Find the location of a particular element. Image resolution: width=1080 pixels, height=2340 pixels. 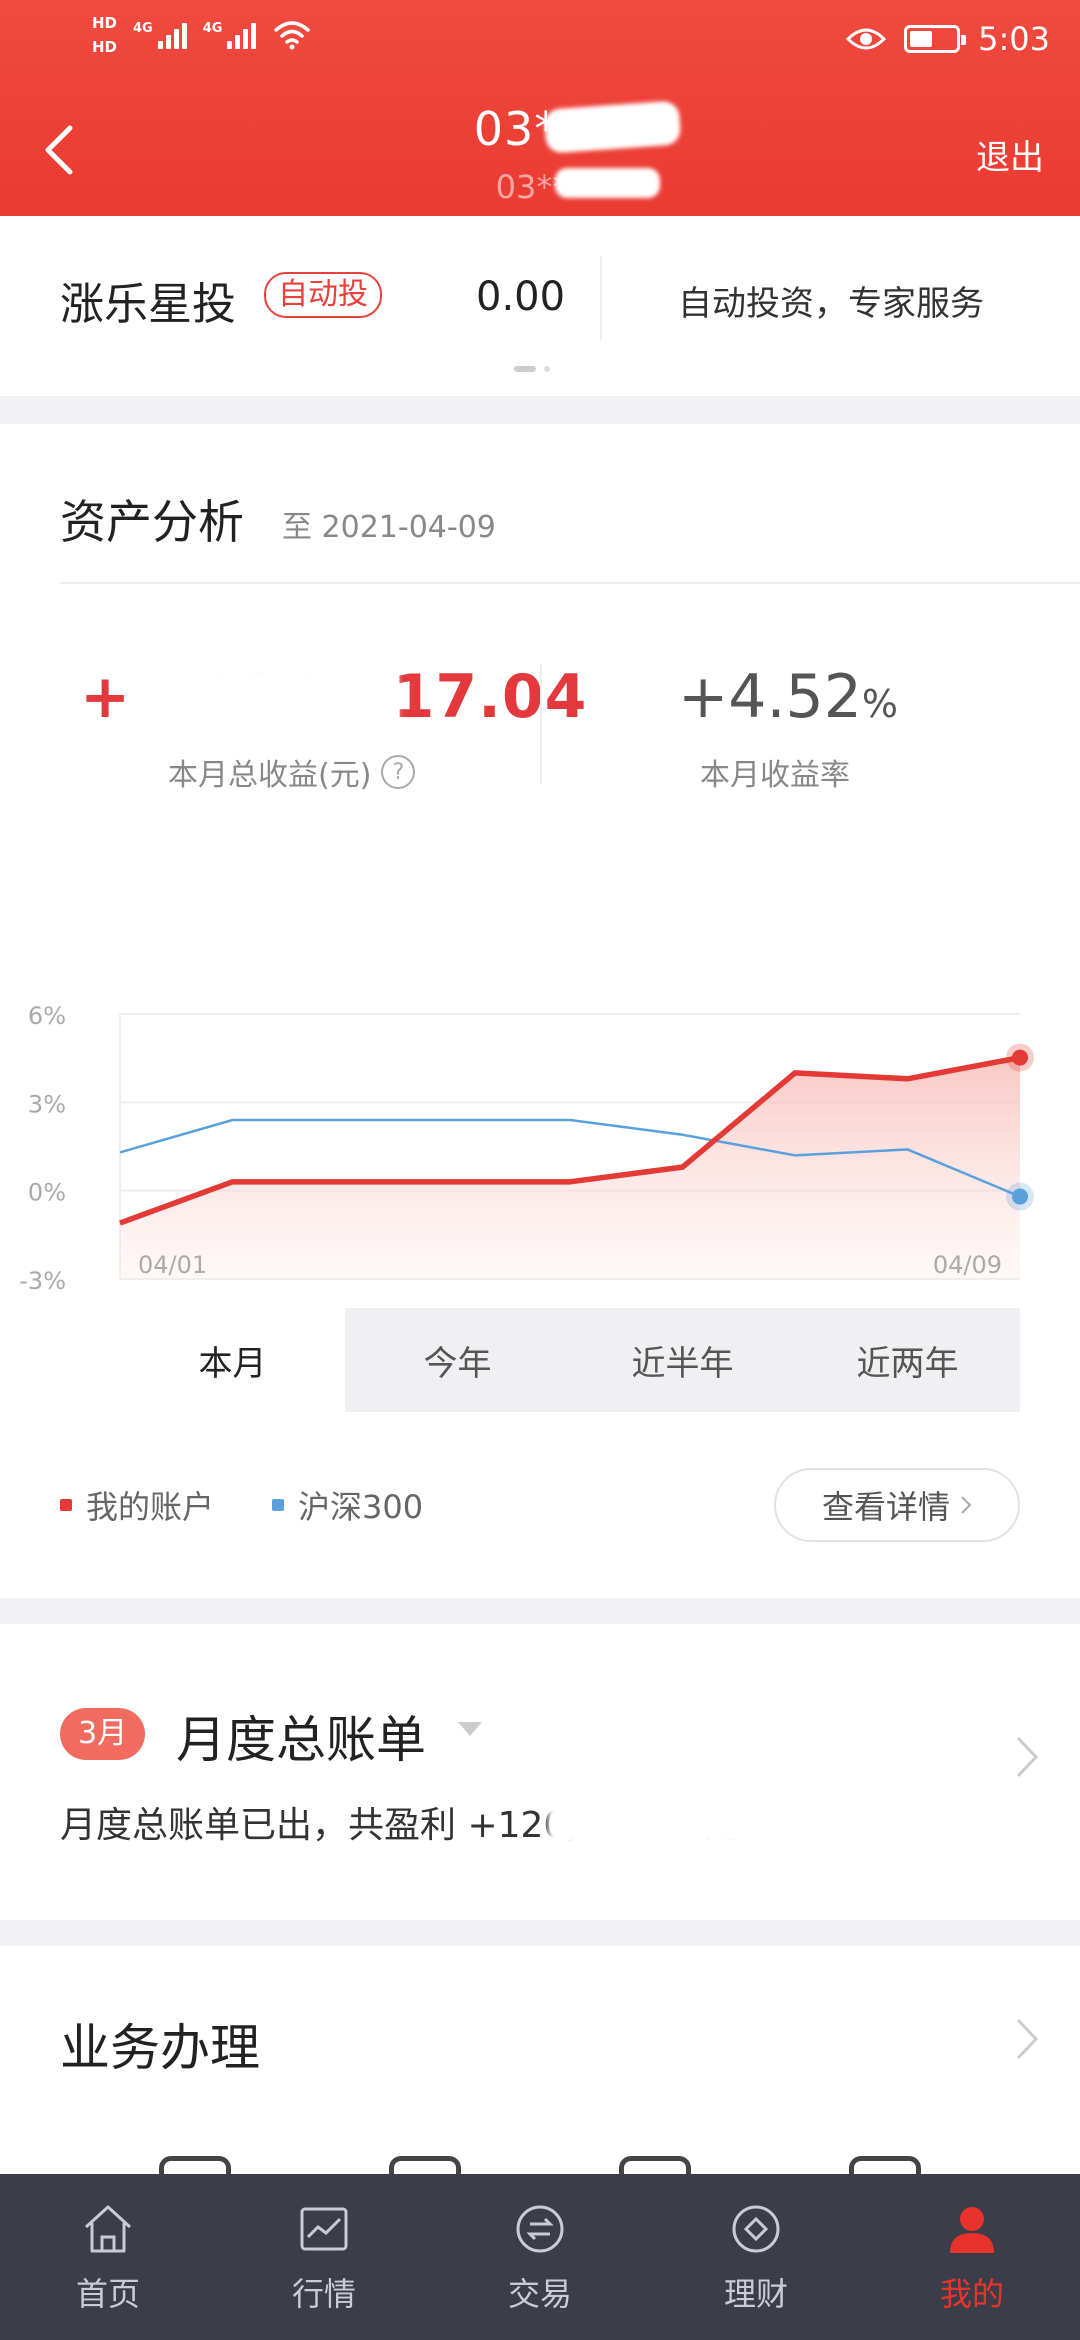

caret-down-icon is located at coordinates (470, 1729).